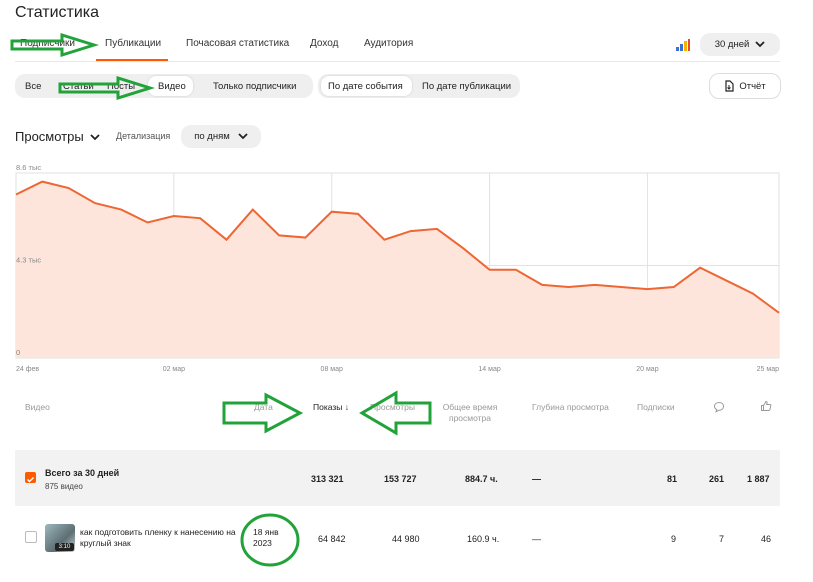 This screenshot has width=813, height=582. What do you see at coordinates (270, 540) in the screenshot?
I see `annotation-circle-date` at bounding box center [270, 540].